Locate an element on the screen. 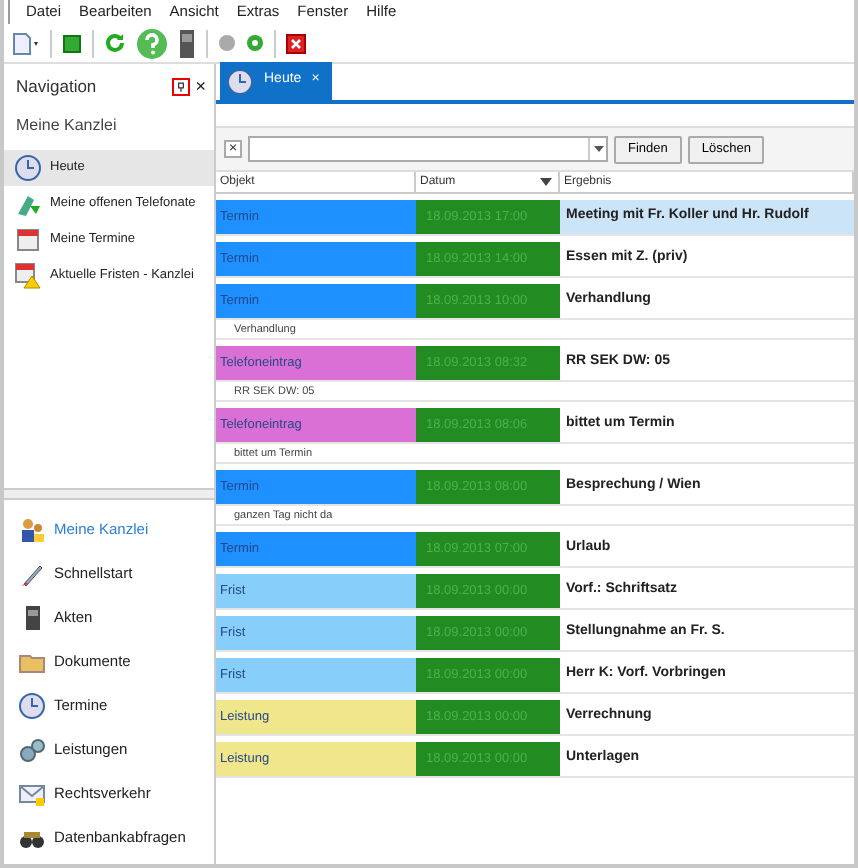 Image resolution: width=858 pixels, height=868 pixels. dot-icon is located at coordinates (227, 43).